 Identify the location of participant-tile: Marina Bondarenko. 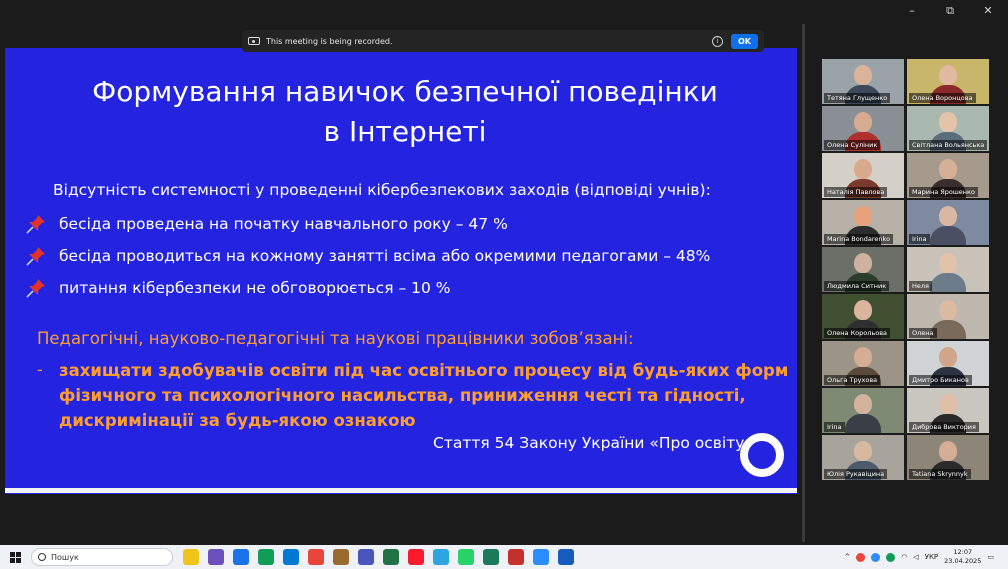
(863, 222).